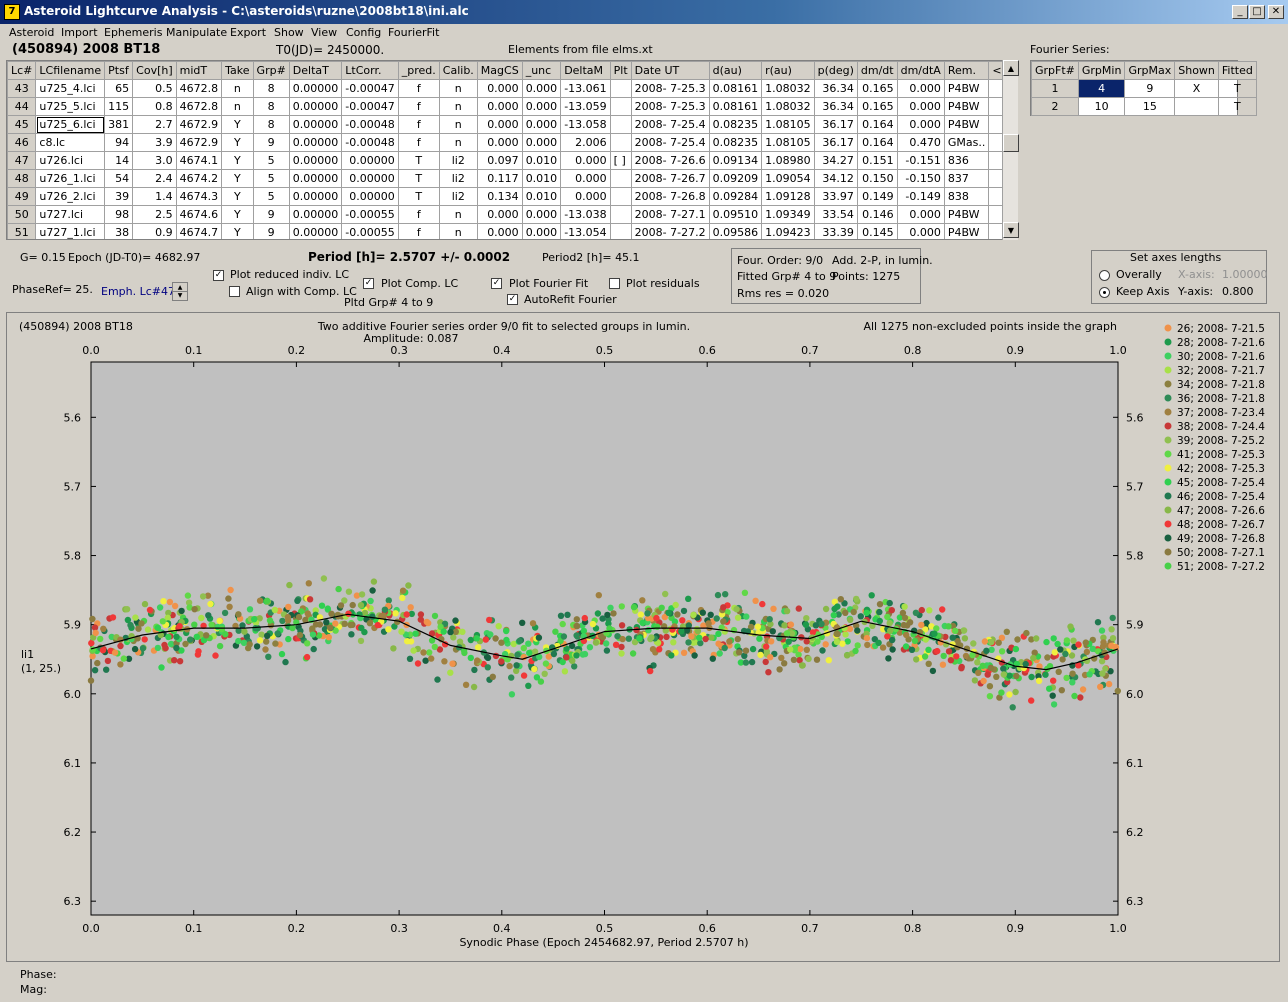 The image size is (1288, 1002). I want to click on column-header: Plt, so click(620, 70).